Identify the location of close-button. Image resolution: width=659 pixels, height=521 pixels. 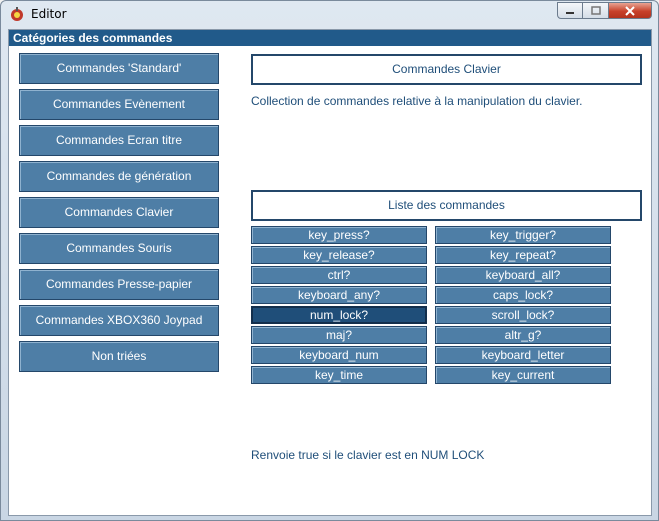
(630, 10).